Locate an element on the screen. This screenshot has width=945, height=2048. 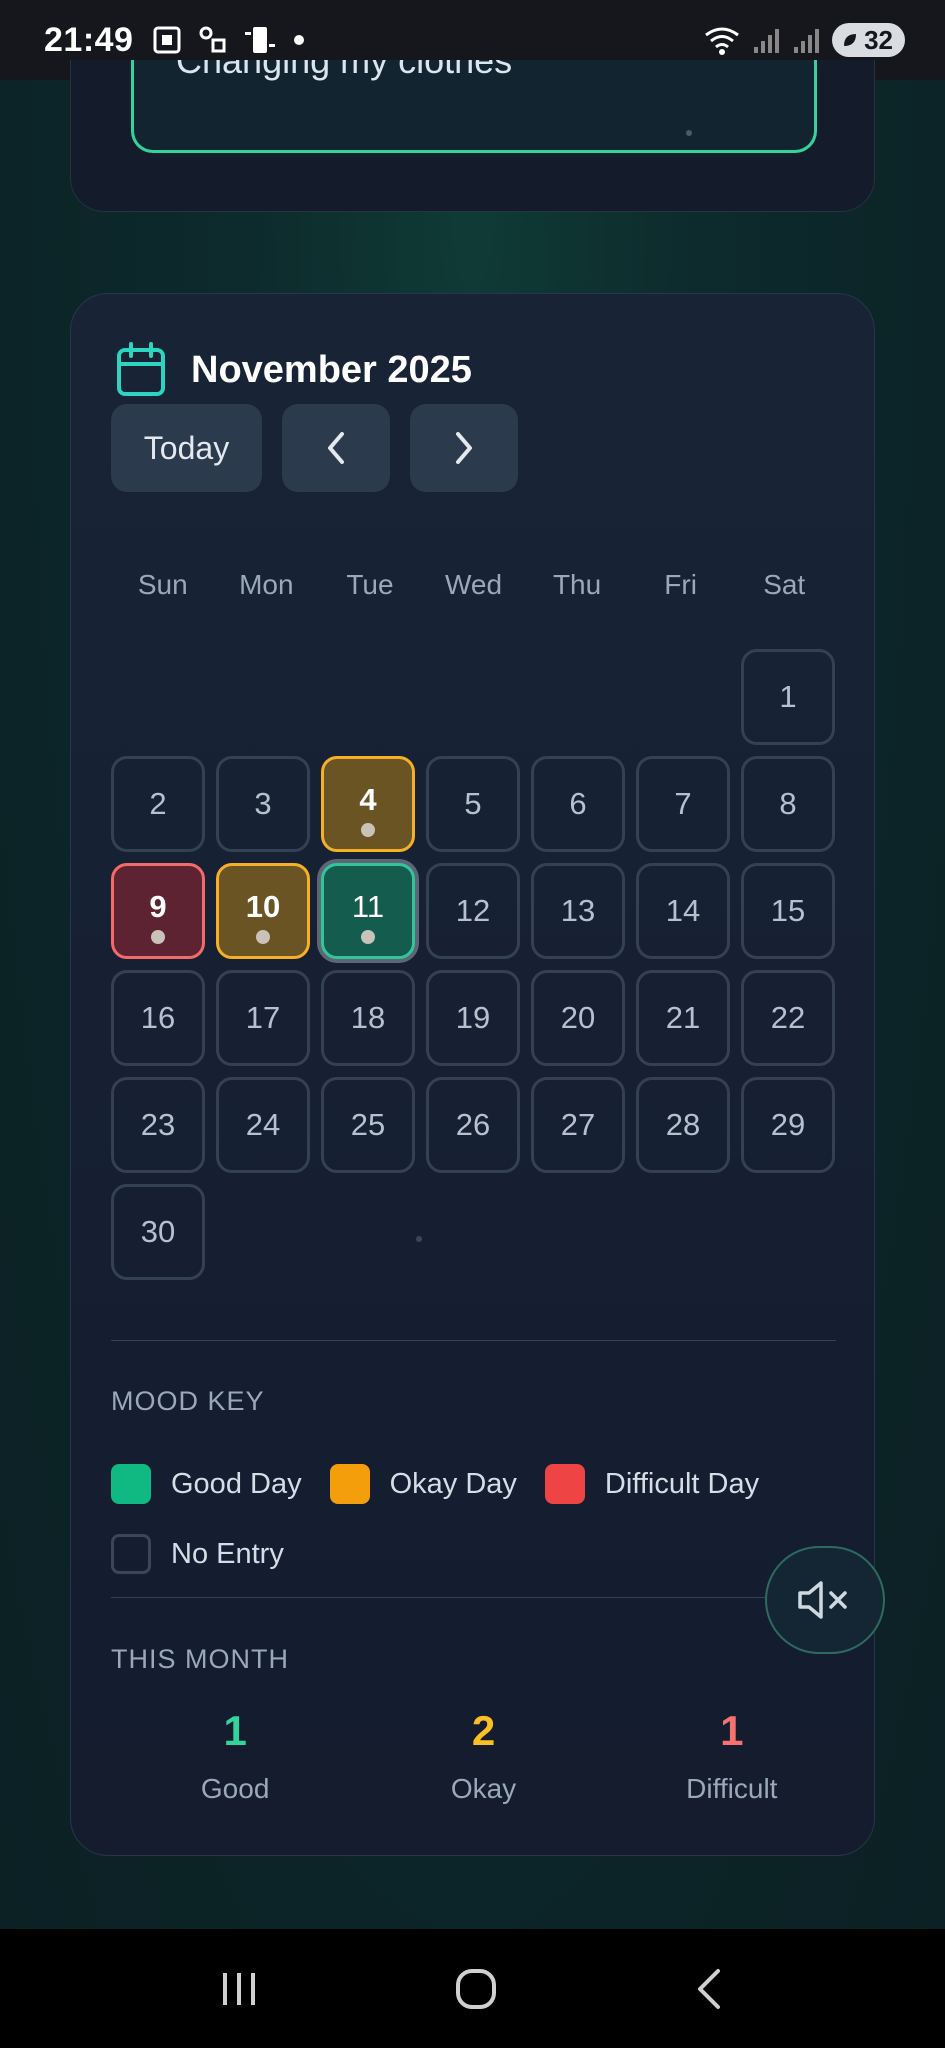
calendar-day-28: 28 is located at coordinates (683, 1125).